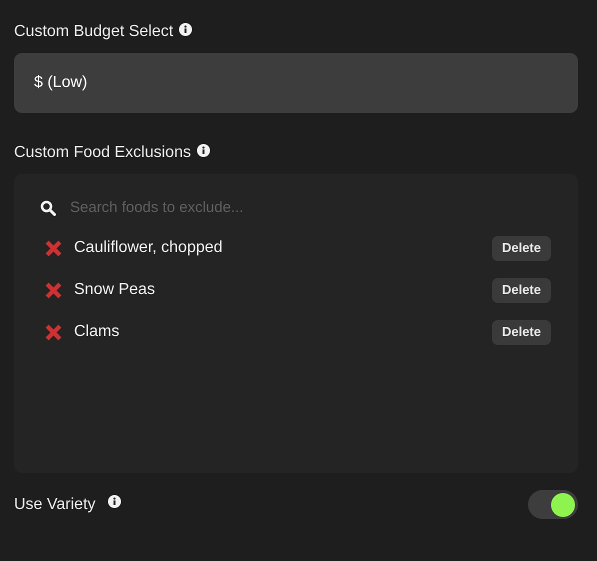 The width and height of the screenshot is (597, 561). What do you see at coordinates (48, 208) in the screenshot?
I see `search-icon` at bounding box center [48, 208].